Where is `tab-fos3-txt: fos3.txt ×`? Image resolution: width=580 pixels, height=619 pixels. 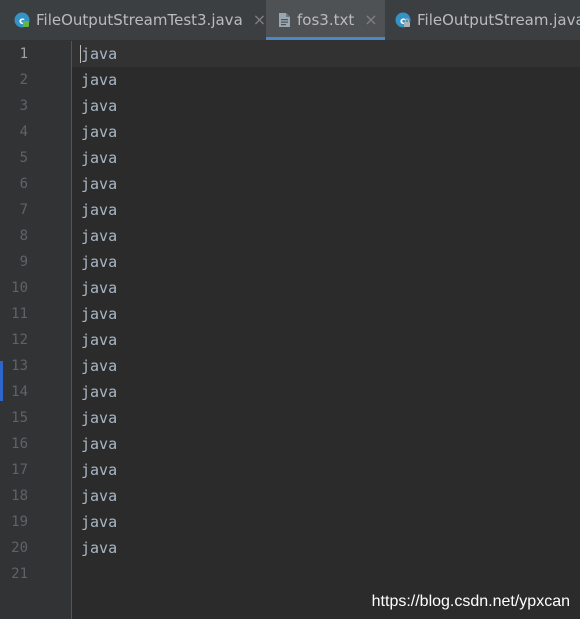
tab-fos3-txt: fos3.txt × is located at coordinates (325, 20).